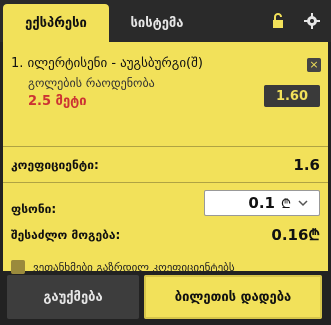 The image size is (331, 325). I want to click on chevron-down-icon, so click(303, 203).